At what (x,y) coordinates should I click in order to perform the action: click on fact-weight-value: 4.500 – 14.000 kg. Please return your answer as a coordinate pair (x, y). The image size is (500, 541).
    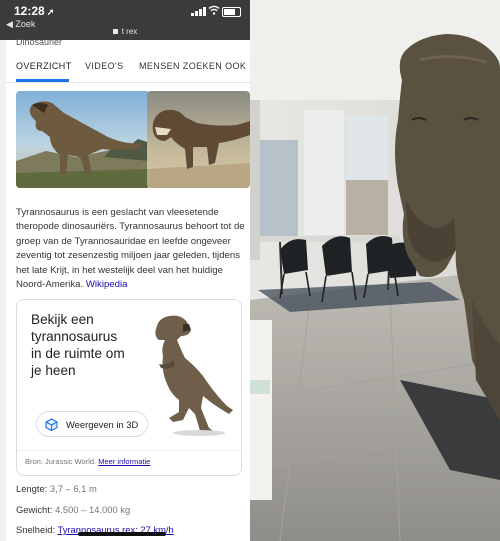
    Looking at the image, I should click on (93, 509).